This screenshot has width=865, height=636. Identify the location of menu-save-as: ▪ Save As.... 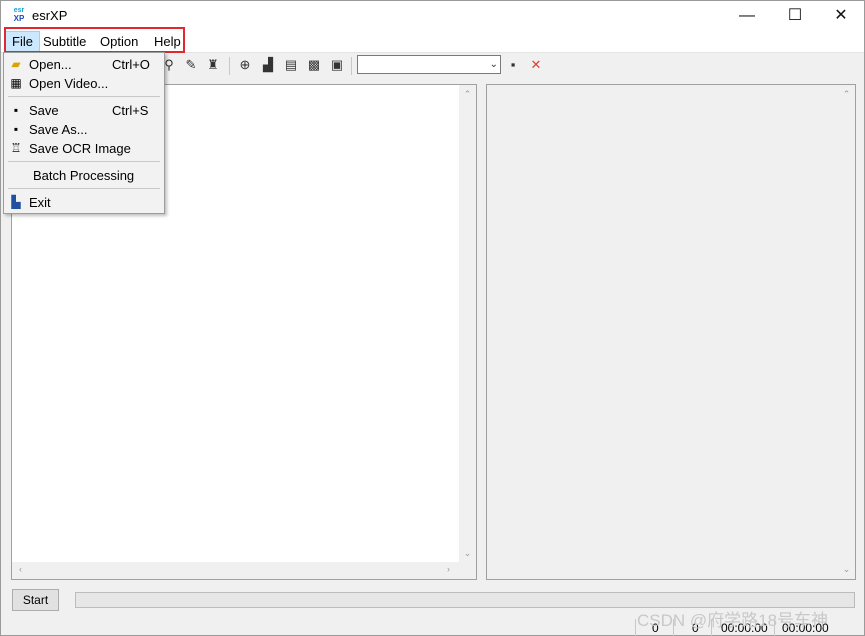
(84, 129).